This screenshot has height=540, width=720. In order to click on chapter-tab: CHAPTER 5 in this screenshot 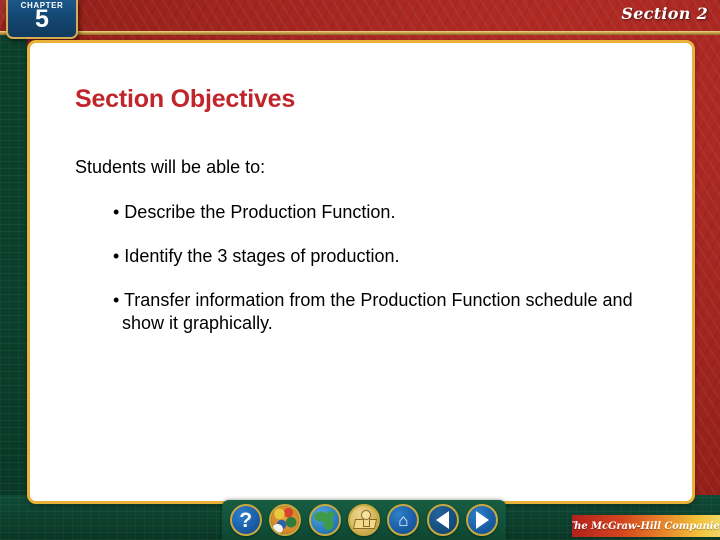, I will do `click(42, 19)`.